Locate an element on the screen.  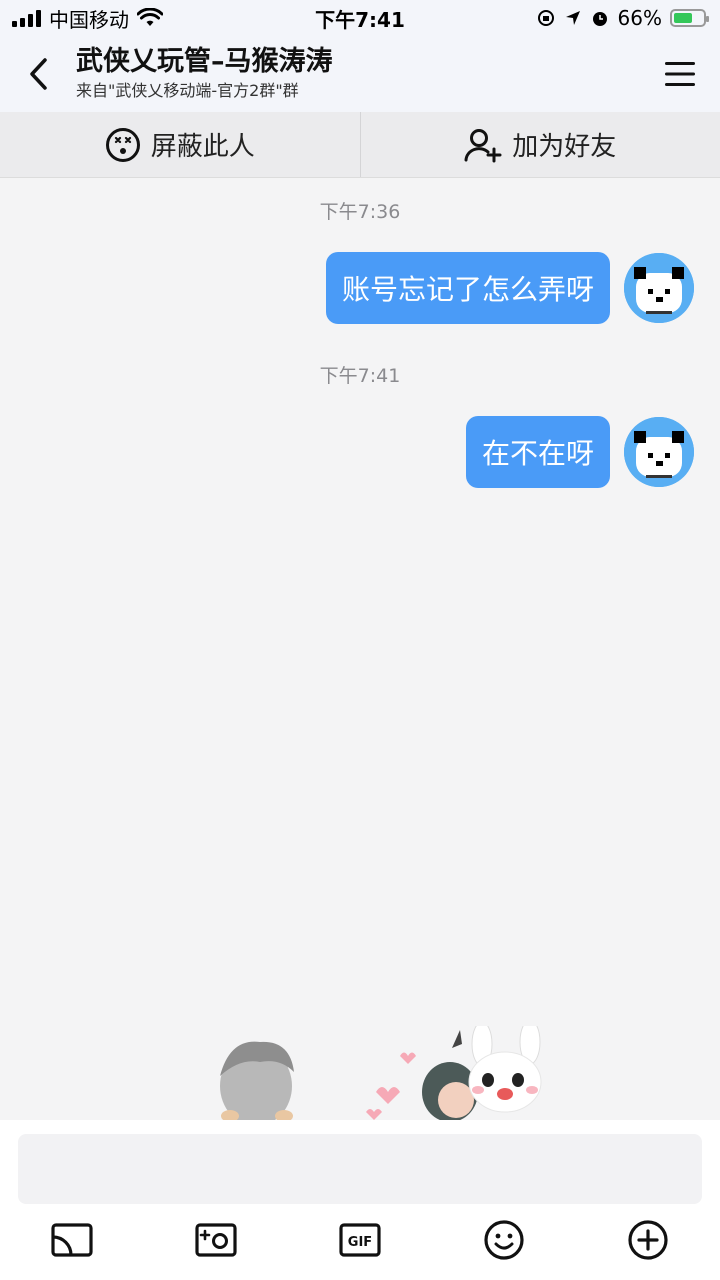
screen-cast-button is located at coordinates (72, 1240).